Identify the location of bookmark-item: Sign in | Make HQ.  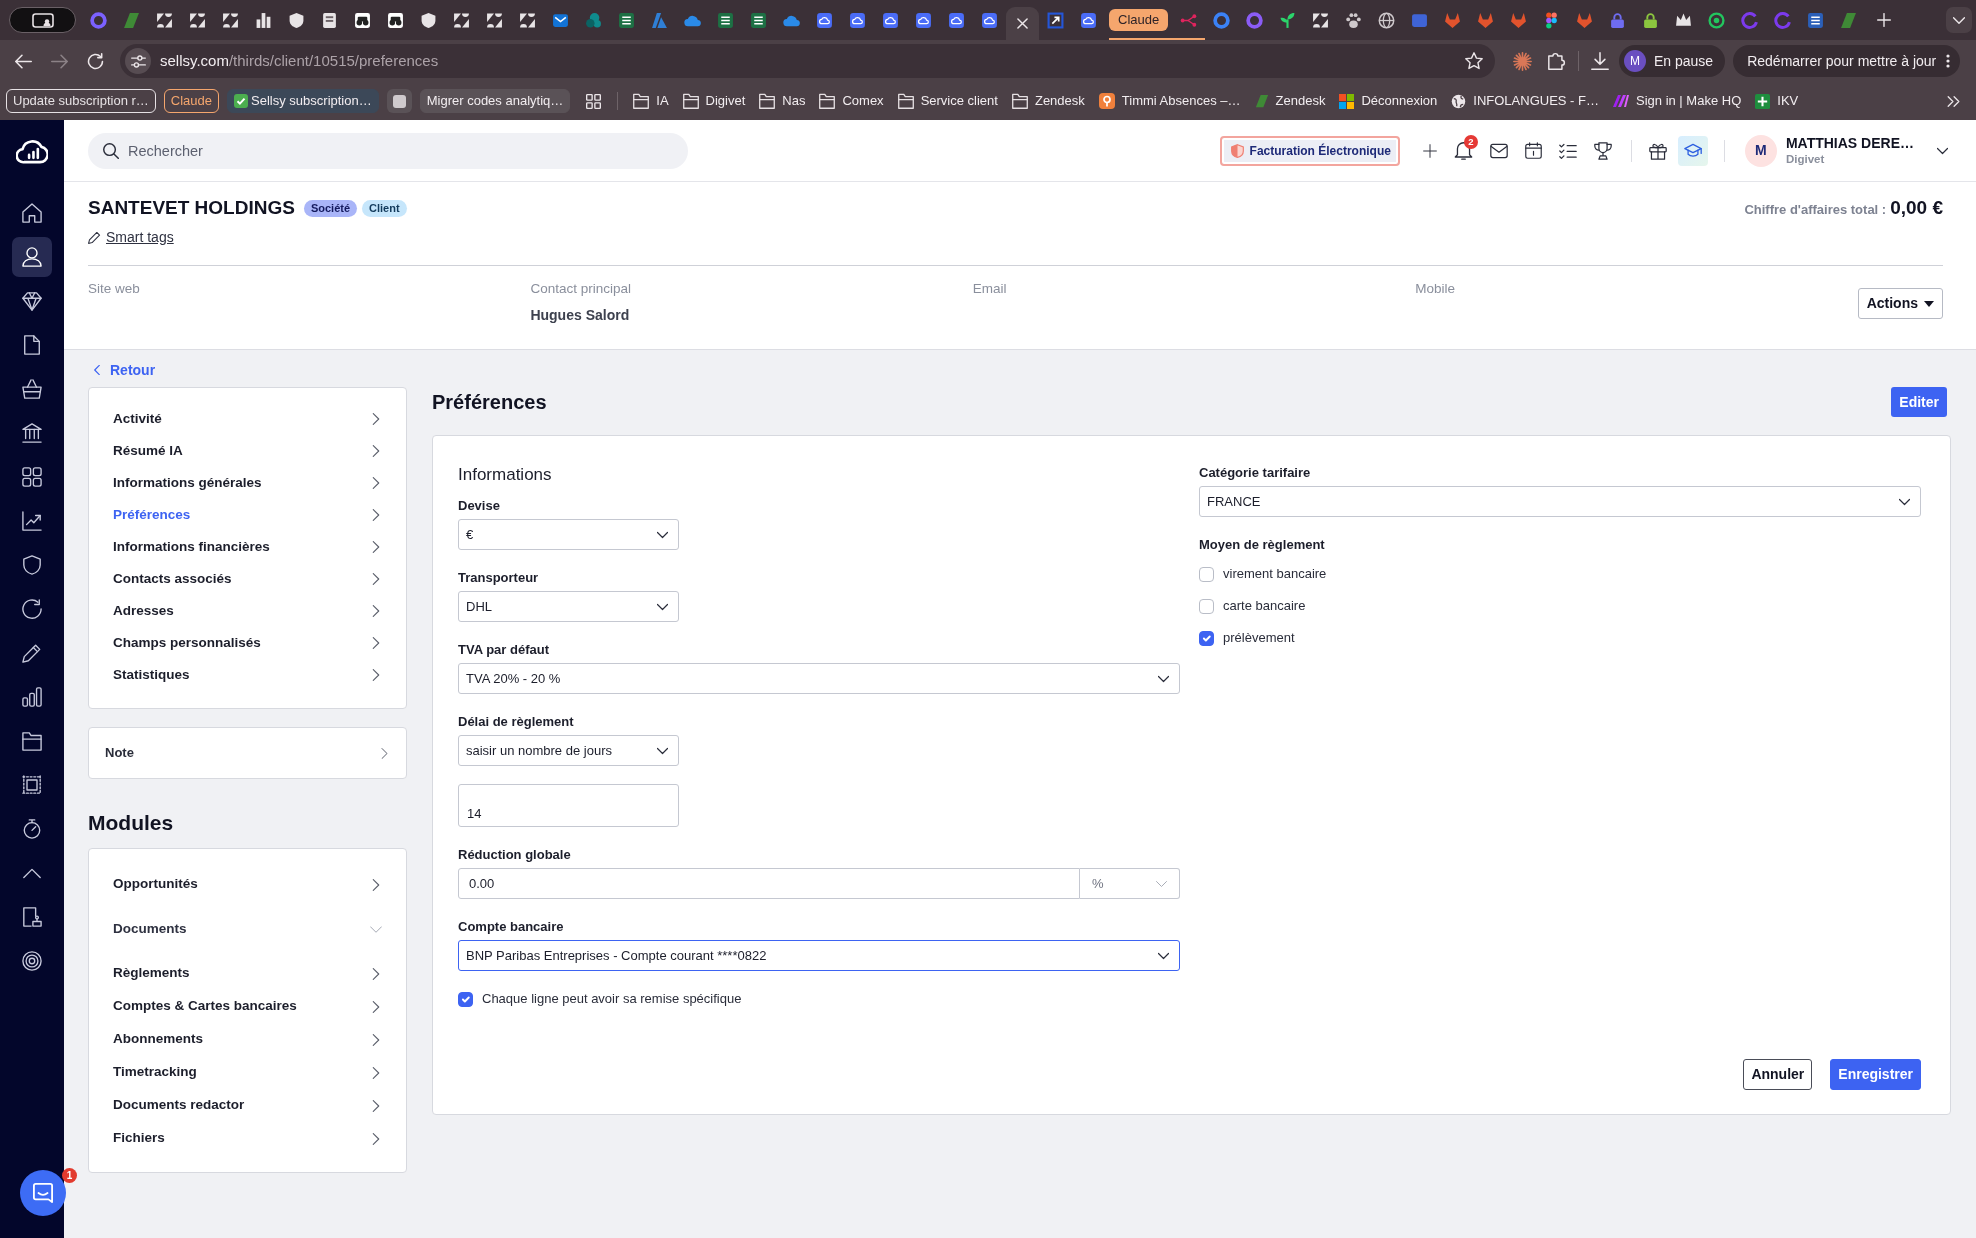
(1677, 101).